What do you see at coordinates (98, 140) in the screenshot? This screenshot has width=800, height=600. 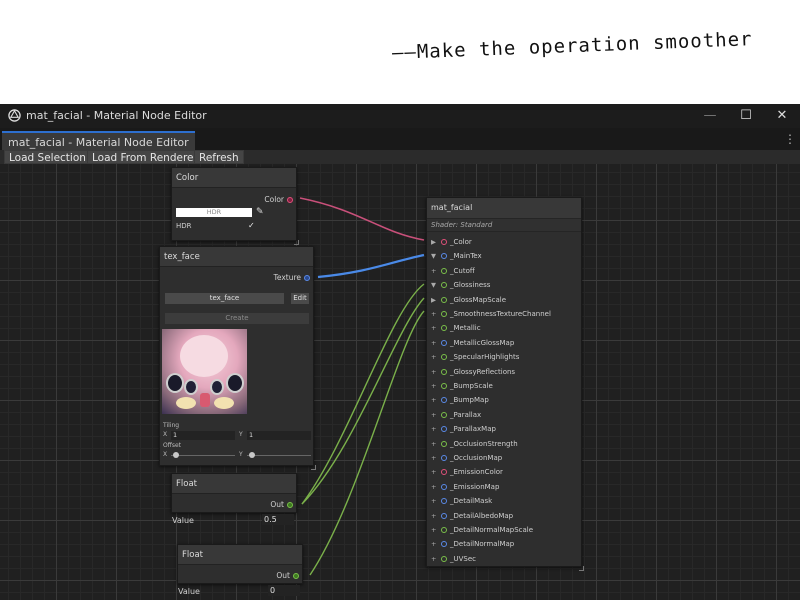 I see `tab-material-node-editor: mat_facial - Material Node Editor` at bounding box center [98, 140].